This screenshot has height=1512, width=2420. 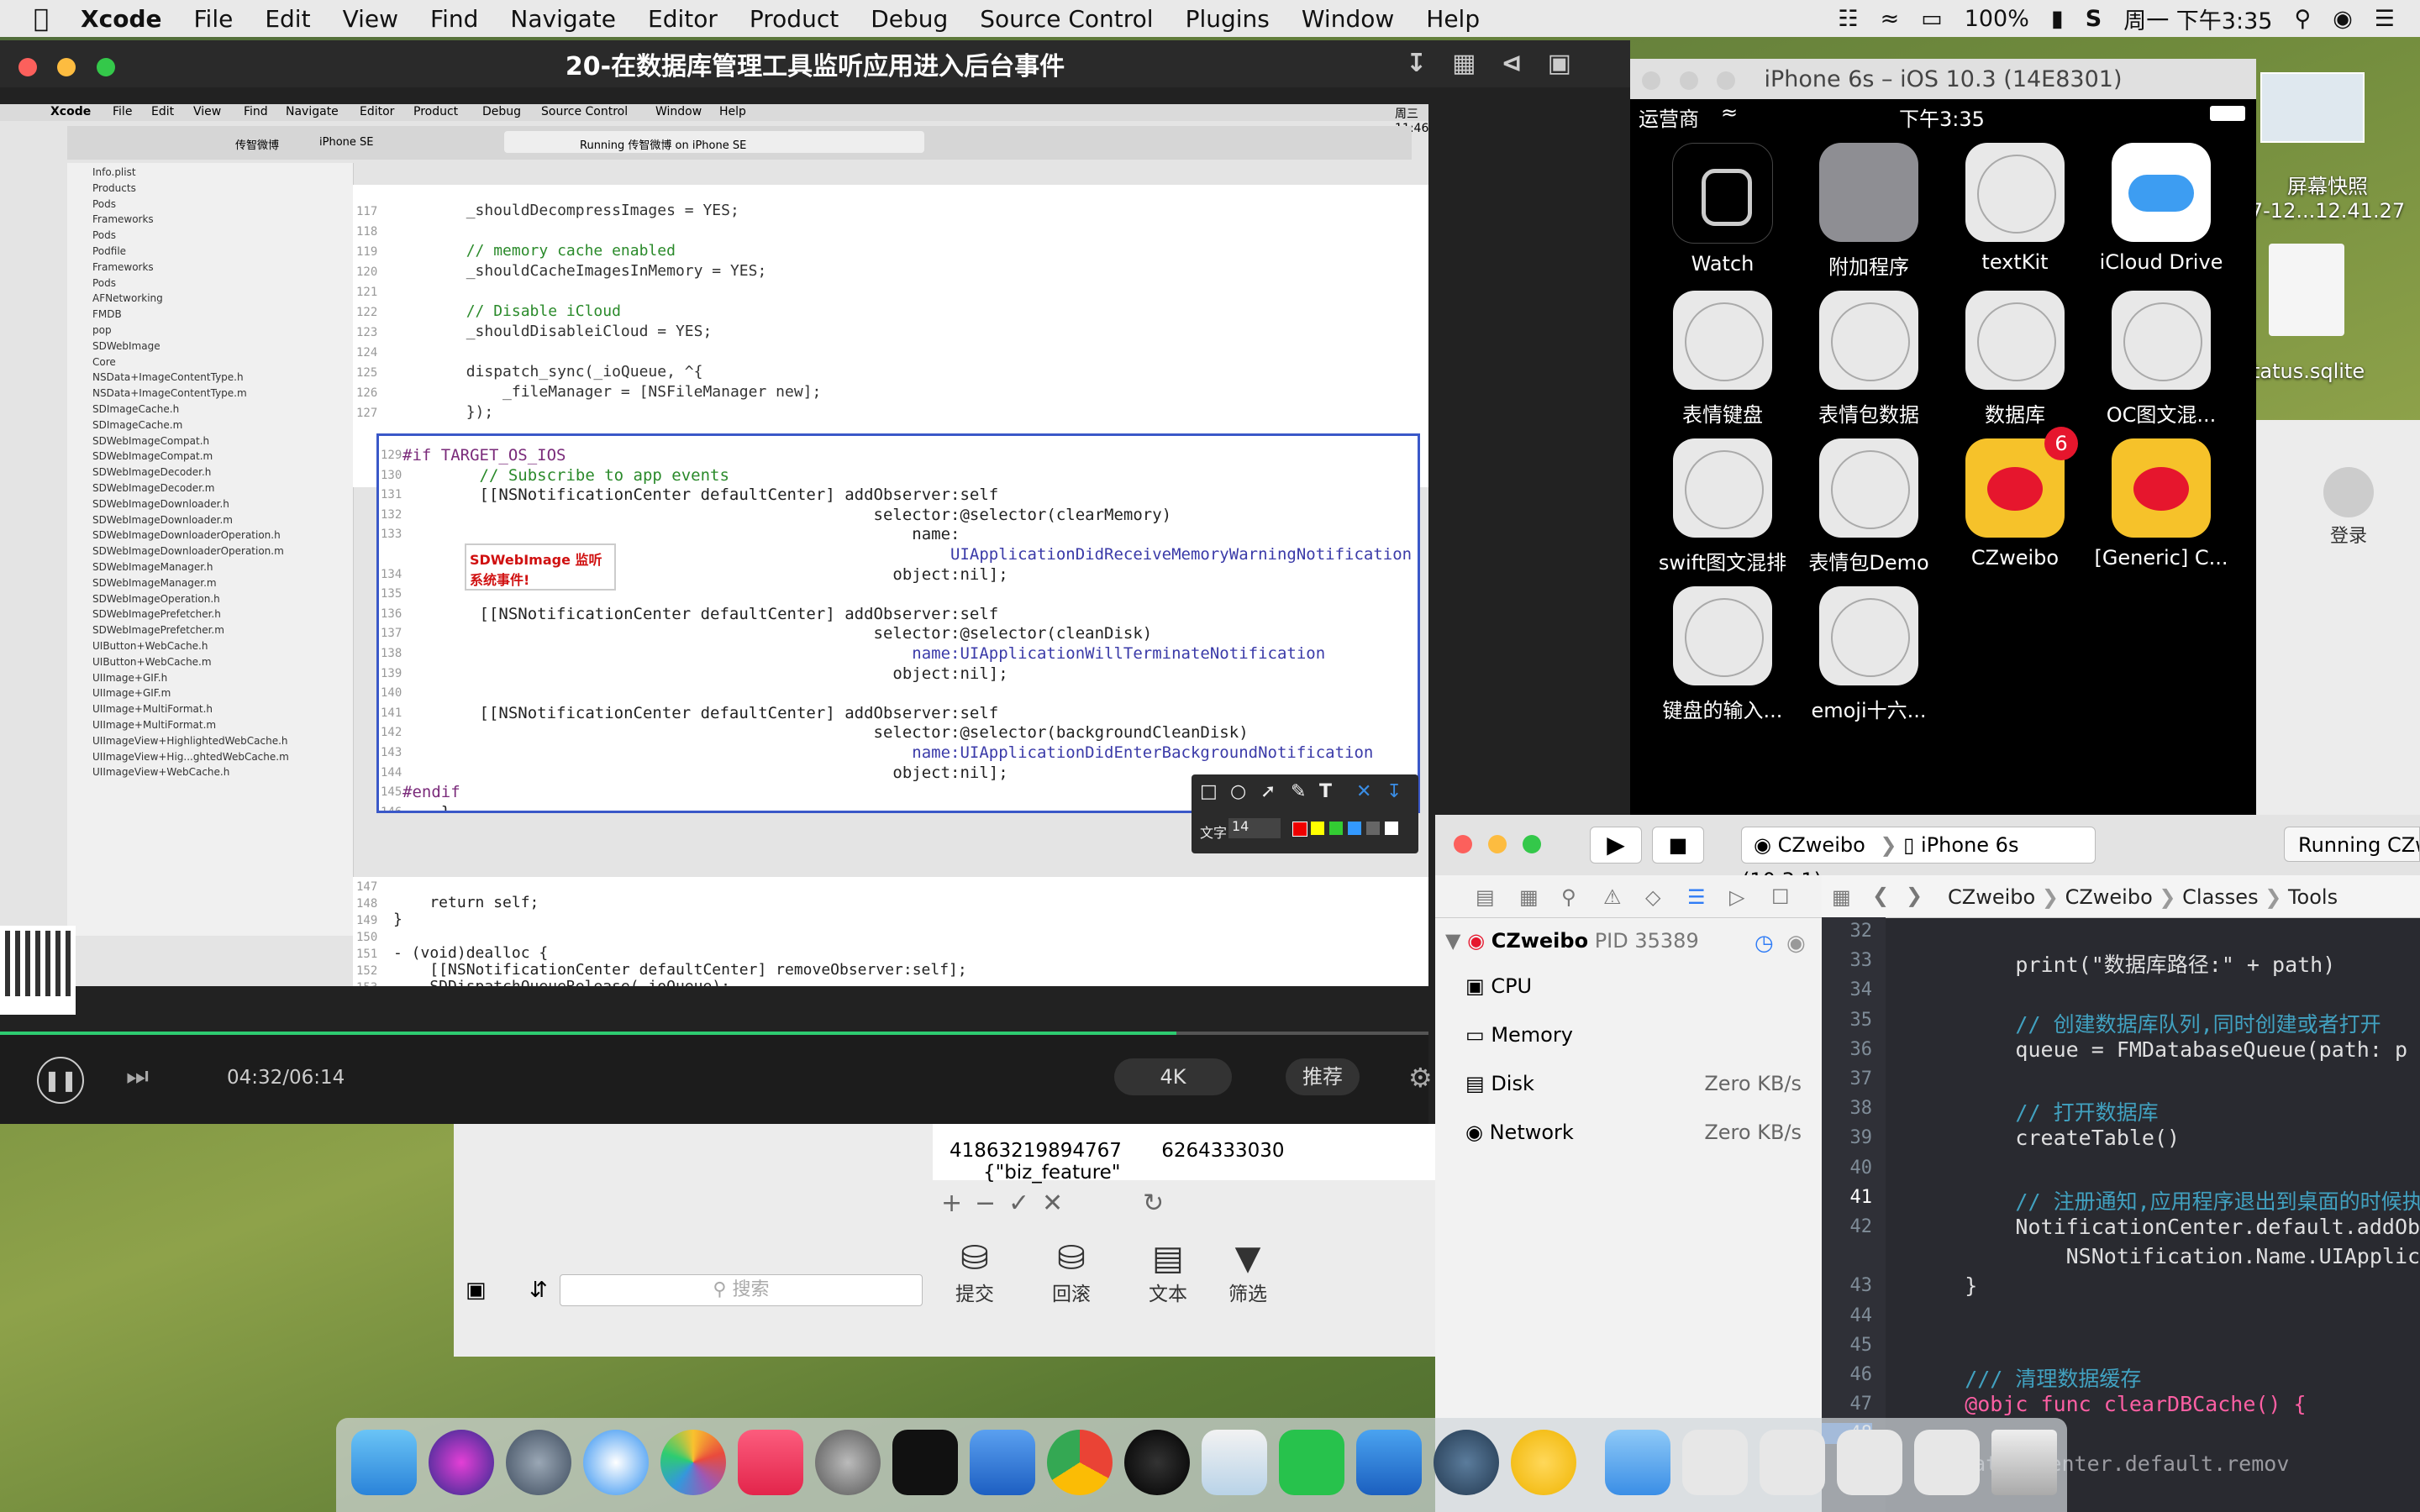 What do you see at coordinates (384, 1462) in the screenshot?
I see `finder-icon` at bounding box center [384, 1462].